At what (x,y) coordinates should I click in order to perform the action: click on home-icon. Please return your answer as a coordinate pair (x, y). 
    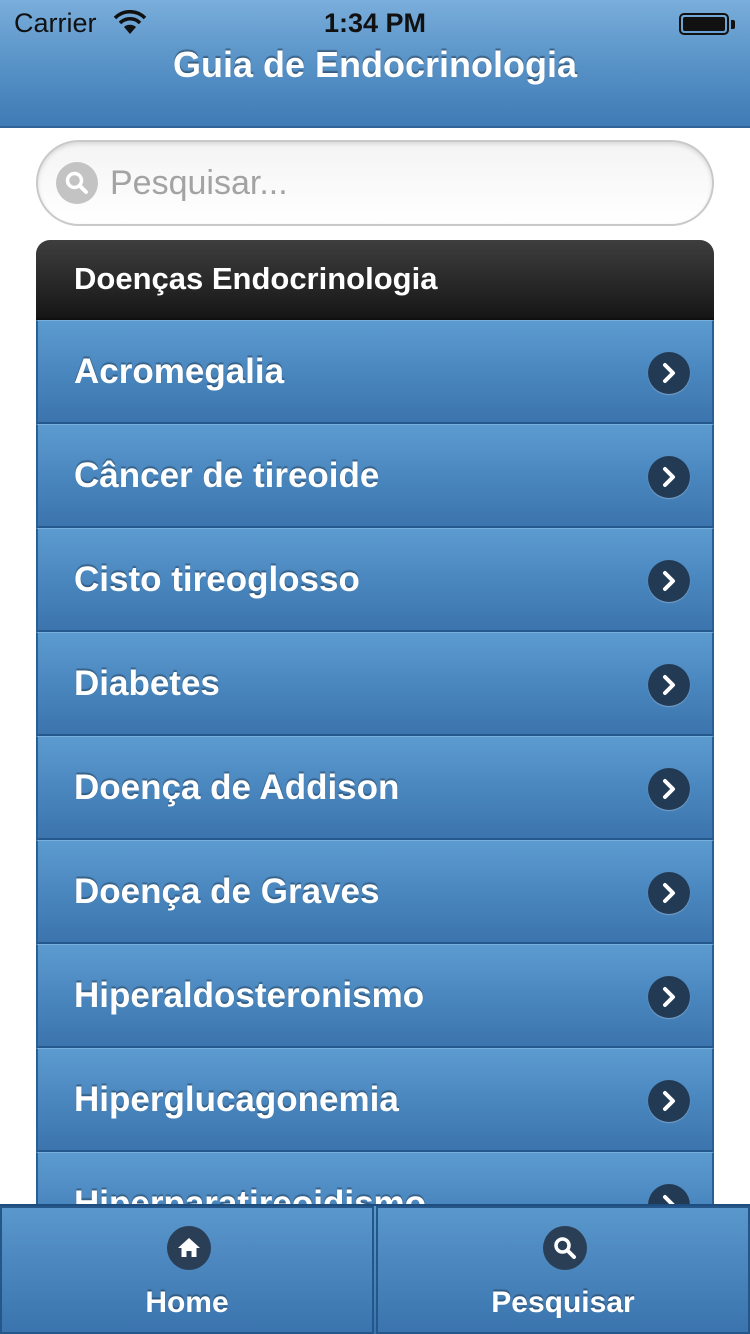
    Looking at the image, I should click on (189, 1248).